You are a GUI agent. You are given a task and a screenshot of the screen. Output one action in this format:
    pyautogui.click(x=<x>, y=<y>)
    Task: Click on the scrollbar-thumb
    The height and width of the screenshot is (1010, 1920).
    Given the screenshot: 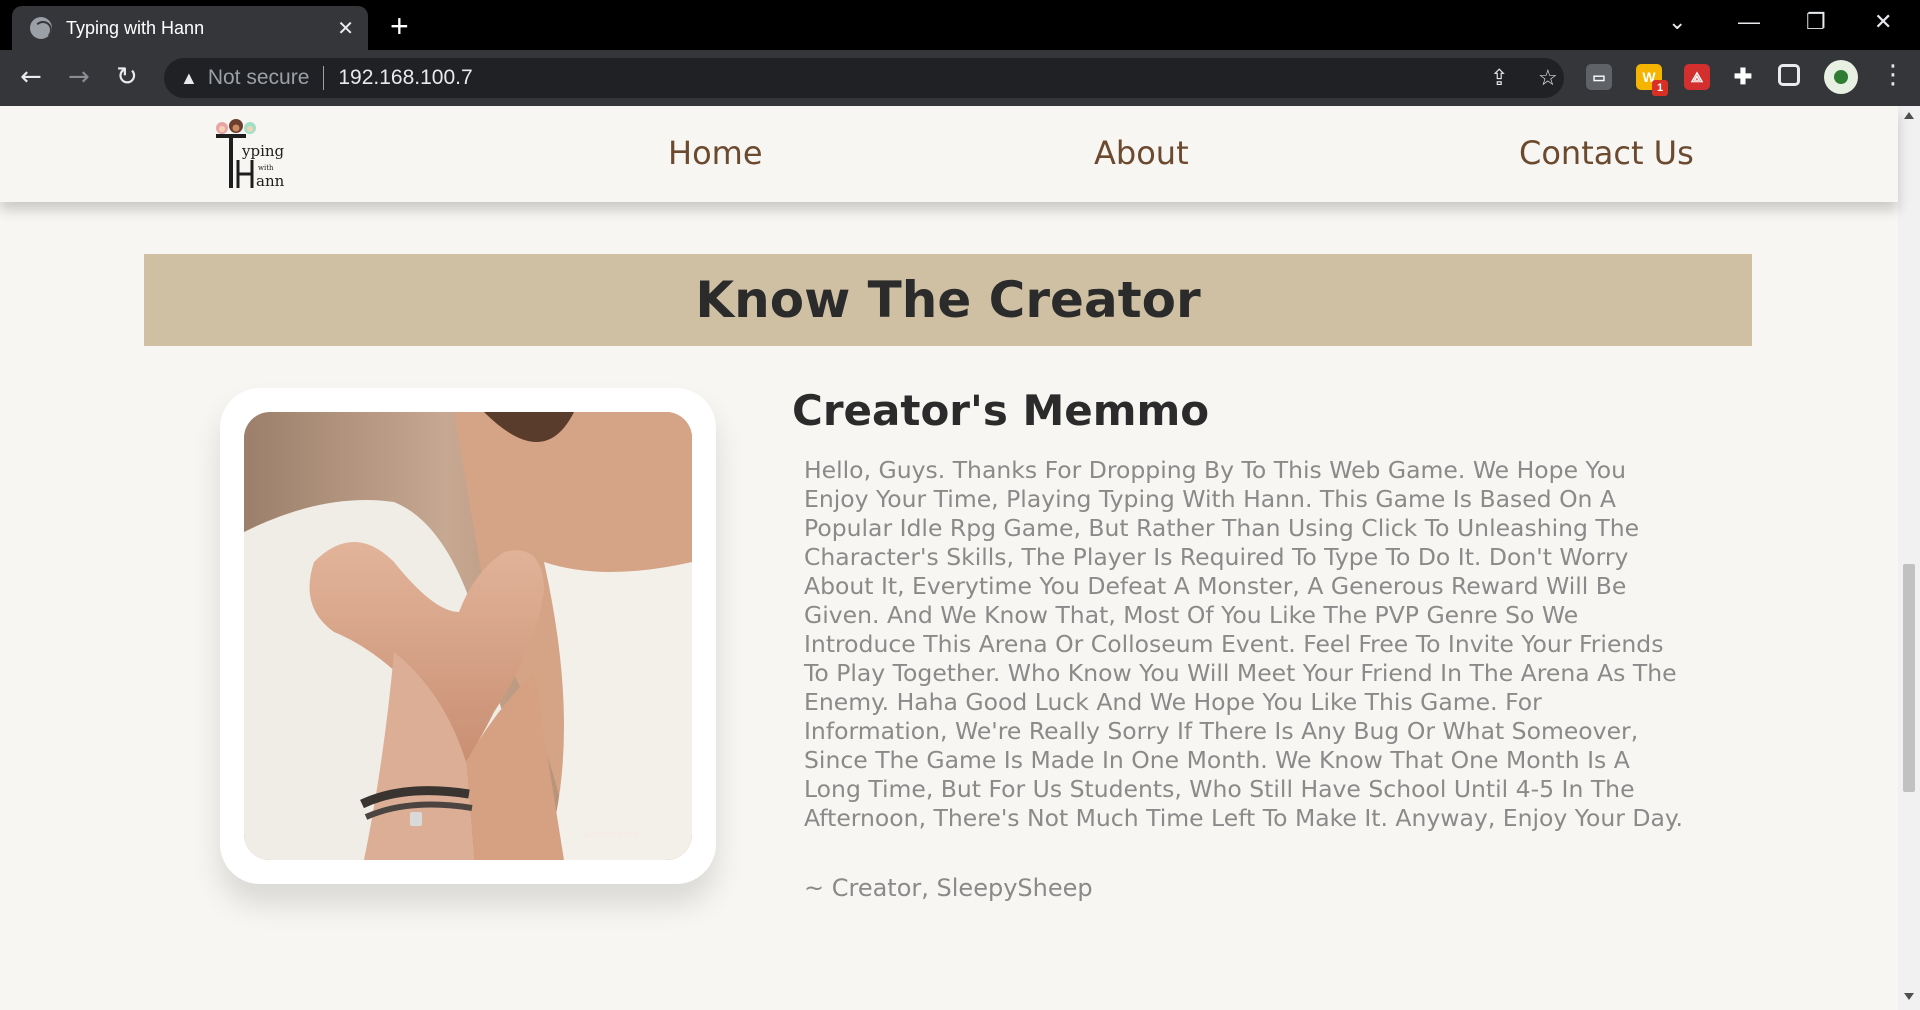 What is the action you would take?
    pyautogui.click(x=1909, y=678)
    